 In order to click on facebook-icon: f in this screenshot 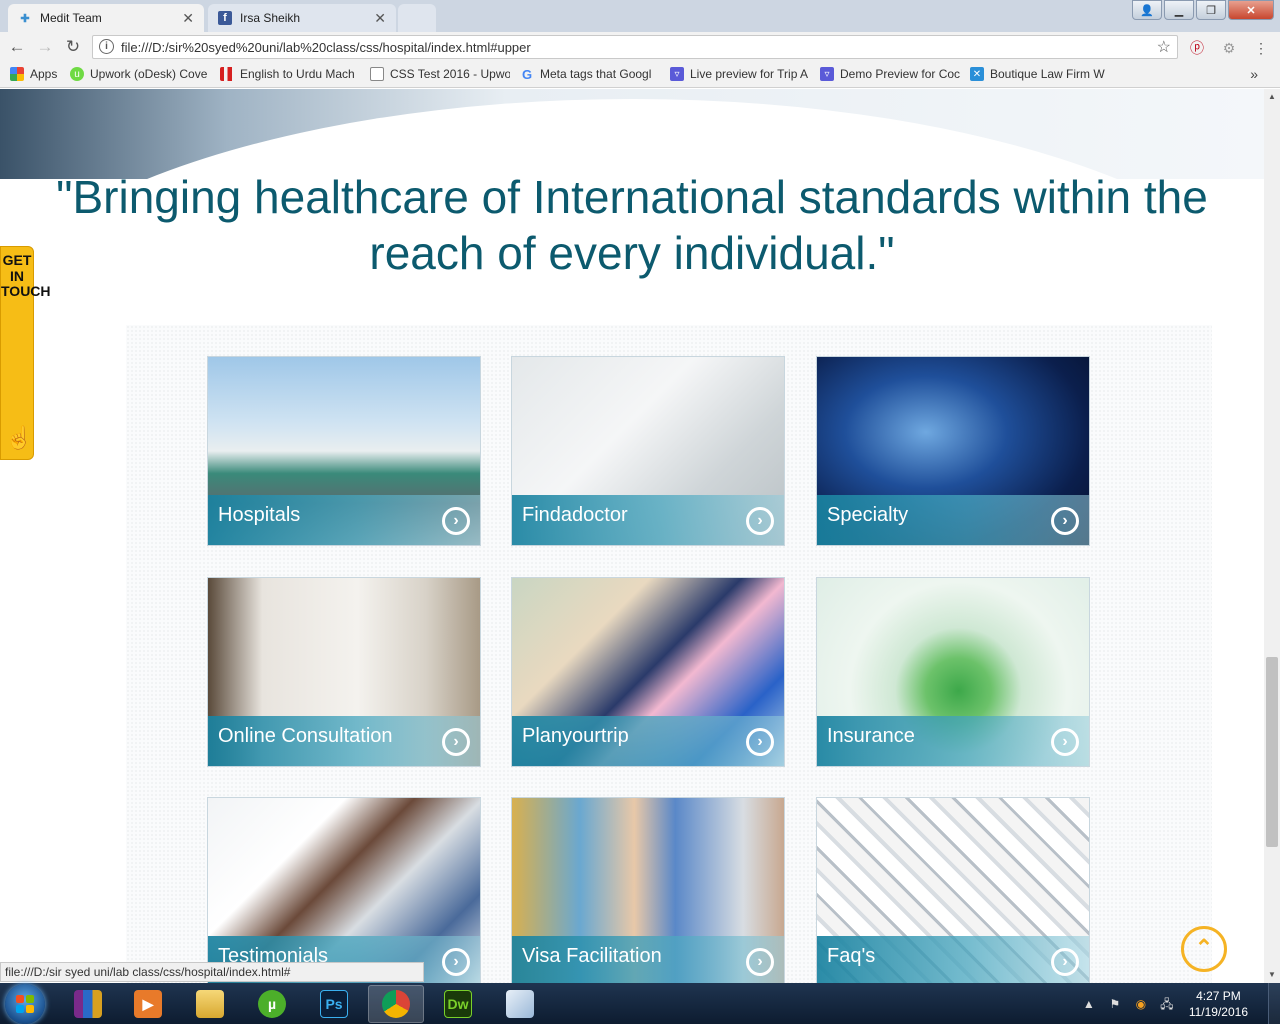, I will do `click(225, 18)`.